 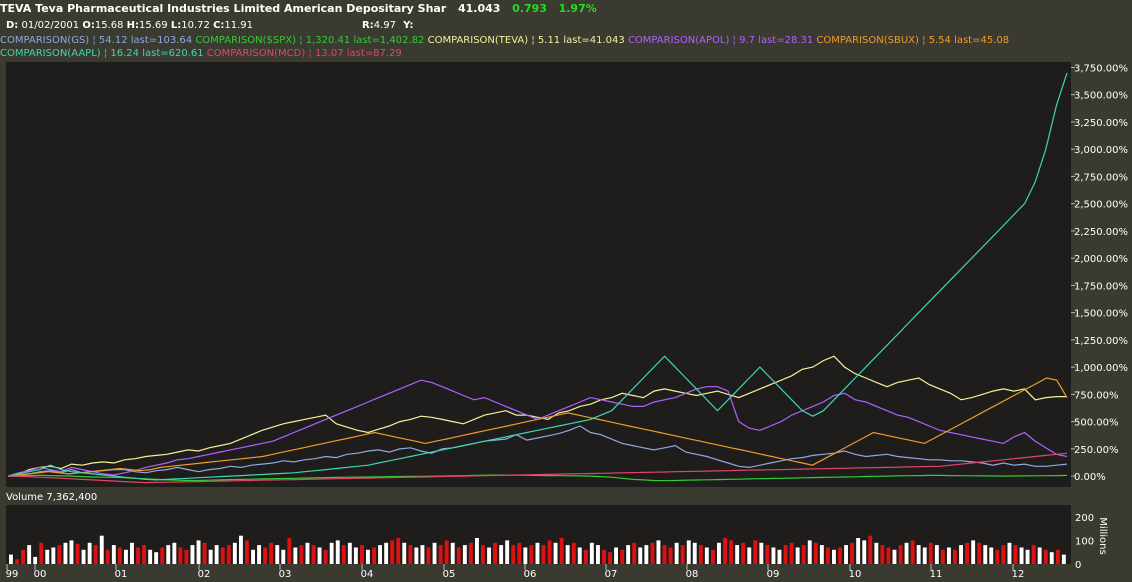 What do you see at coordinates (449, 574) in the screenshot?
I see `x-tick-label: 05` at bounding box center [449, 574].